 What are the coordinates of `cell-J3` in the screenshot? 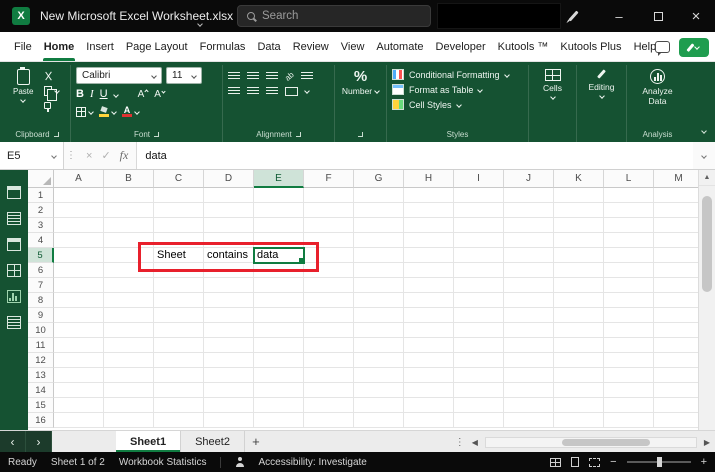 It's located at (529, 225).